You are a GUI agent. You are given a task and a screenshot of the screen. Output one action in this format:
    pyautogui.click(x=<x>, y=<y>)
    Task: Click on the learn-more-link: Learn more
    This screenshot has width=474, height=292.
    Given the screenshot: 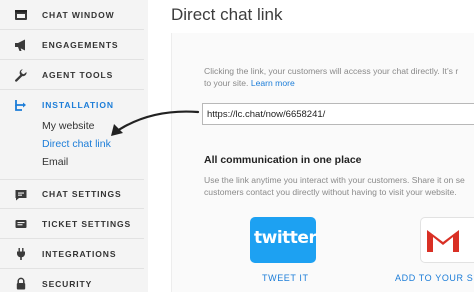 What is the action you would take?
    pyautogui.click(x=273, y=83)
    